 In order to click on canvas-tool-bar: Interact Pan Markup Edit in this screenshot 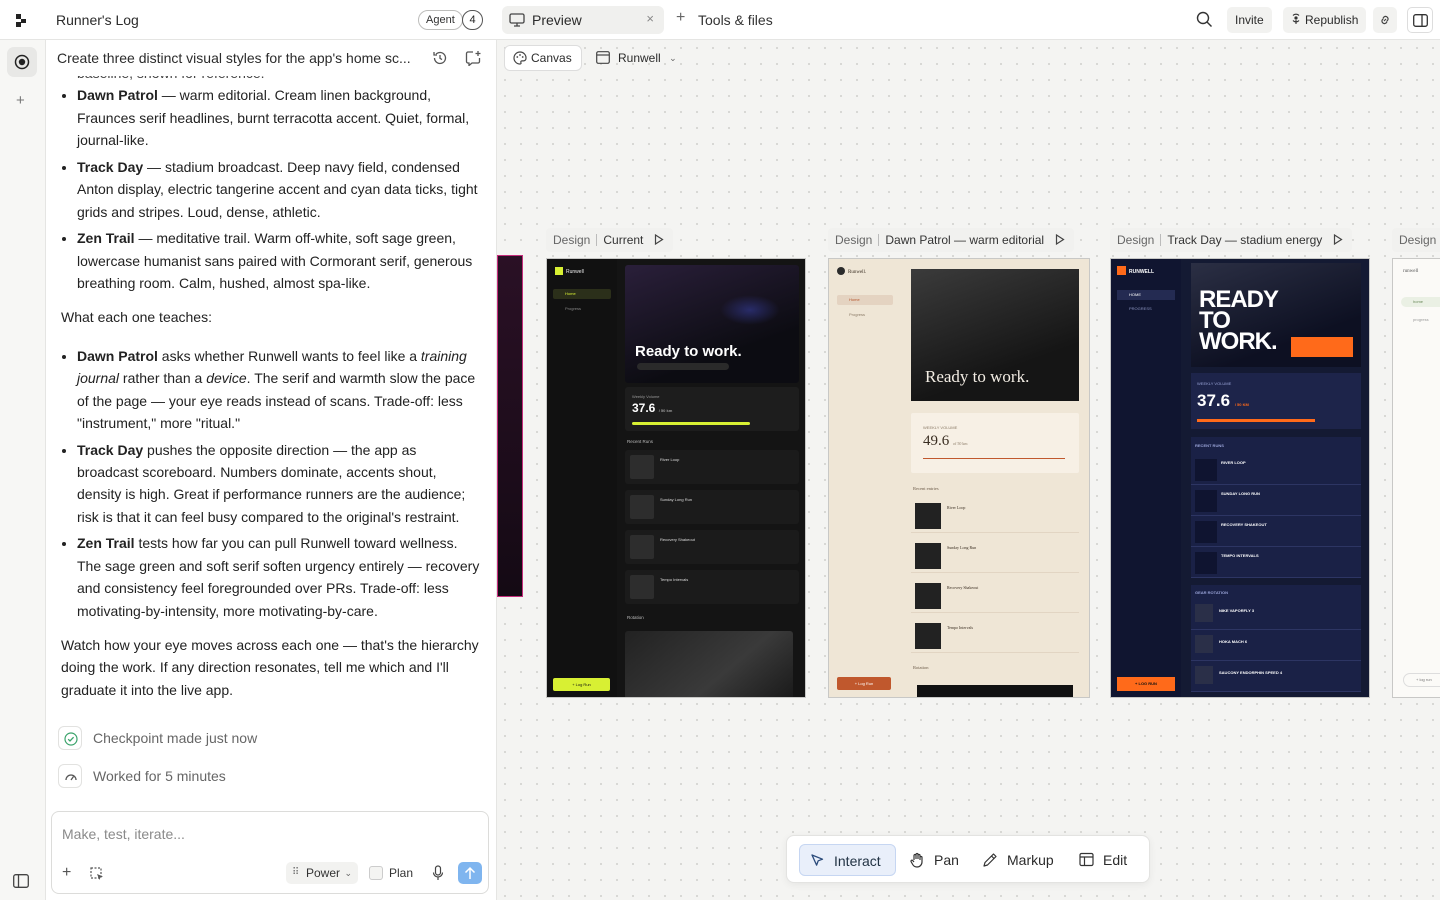, I will do `click(968, 859)`.